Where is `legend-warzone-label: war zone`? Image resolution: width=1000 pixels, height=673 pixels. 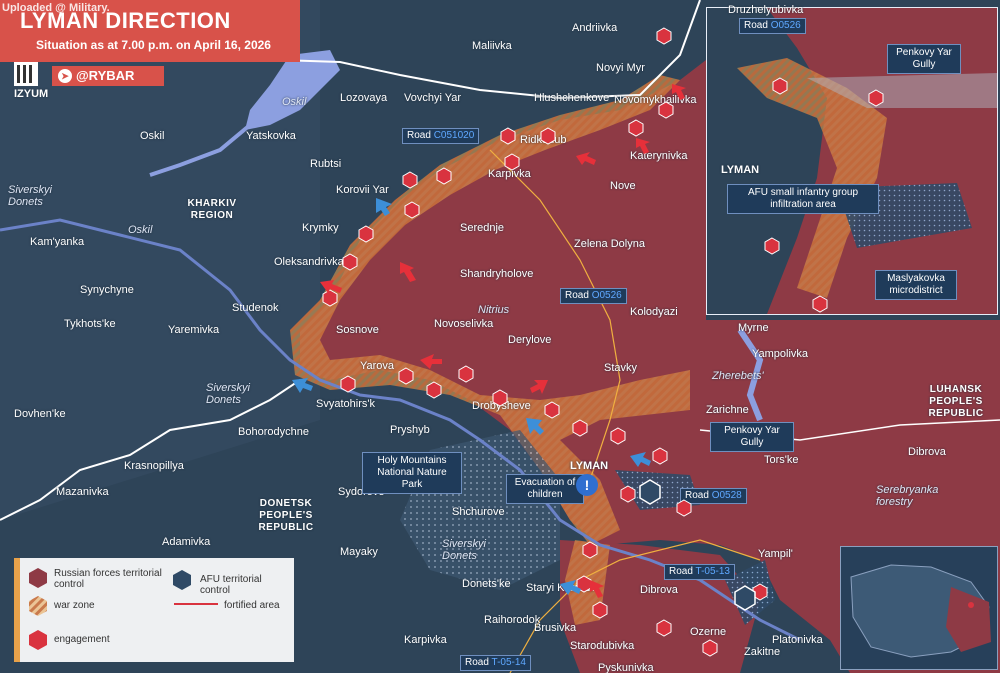 legend-warzone-label: war zone is located at coordinates (74, 605).